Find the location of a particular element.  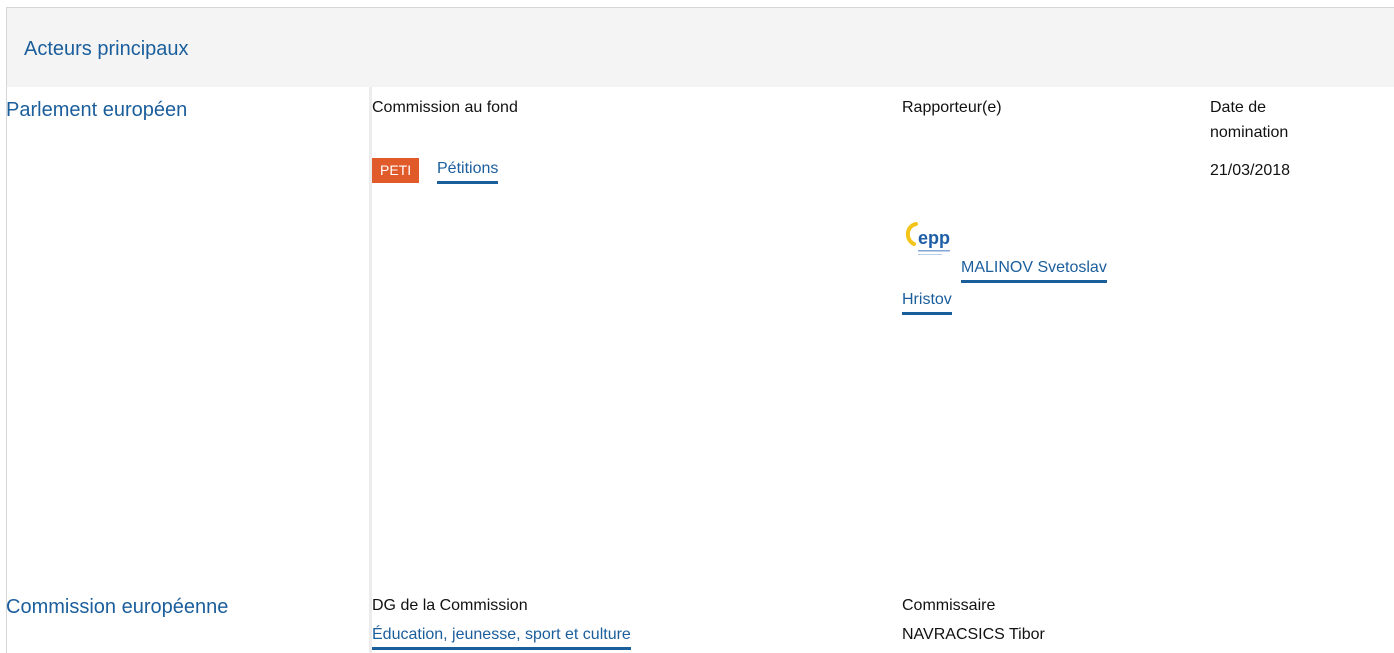

epp-group-logo: epp is located at coordinates (932, 242).